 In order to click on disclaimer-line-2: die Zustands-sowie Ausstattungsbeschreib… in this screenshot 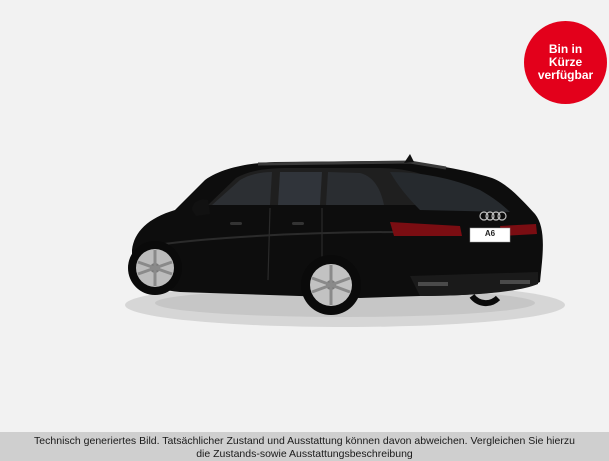, I will do `click(304, 454)`.